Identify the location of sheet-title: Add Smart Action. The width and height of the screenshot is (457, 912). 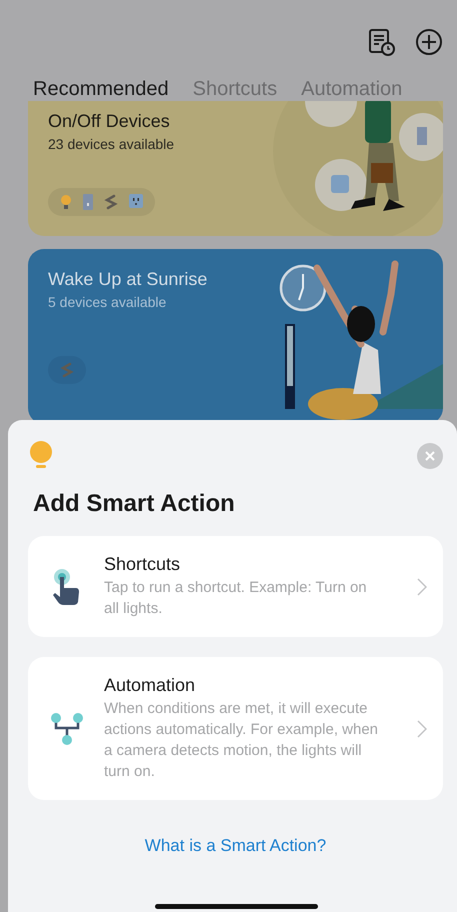
(134, 504).